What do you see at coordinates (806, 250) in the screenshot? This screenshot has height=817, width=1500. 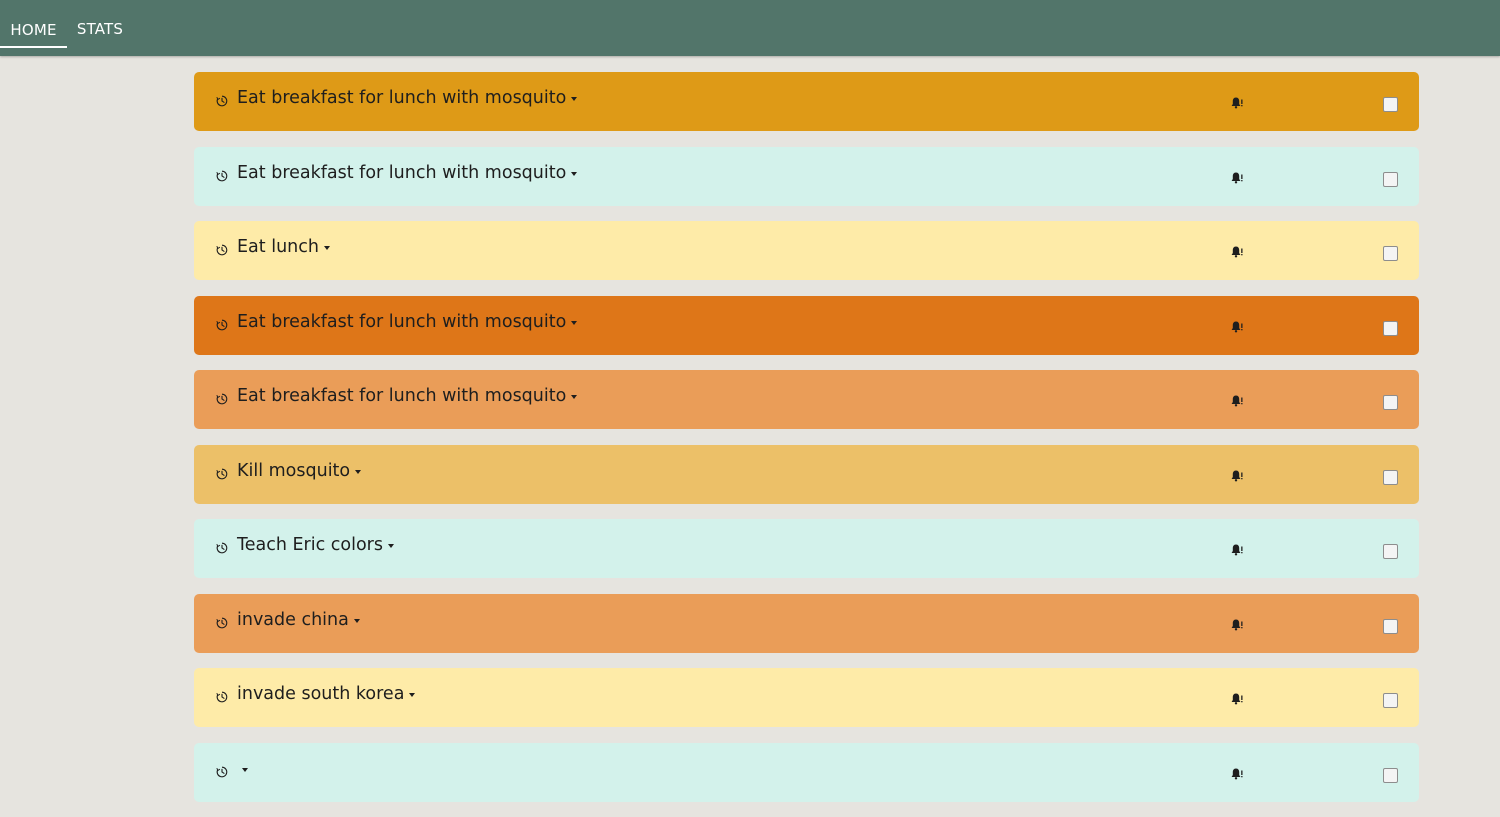 I see `task-row: Eat lunch` at bounding box center [806, 250].